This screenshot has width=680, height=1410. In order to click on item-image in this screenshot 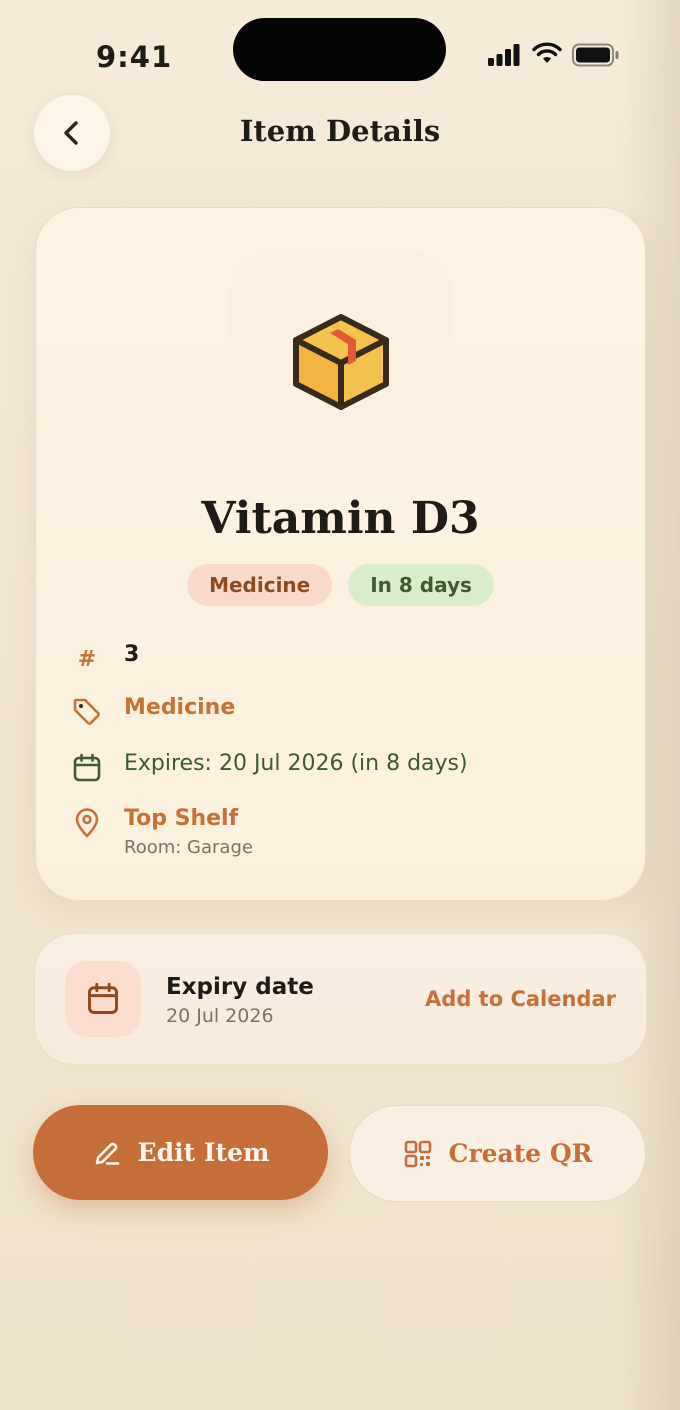, I will do `click(341, 362)`.